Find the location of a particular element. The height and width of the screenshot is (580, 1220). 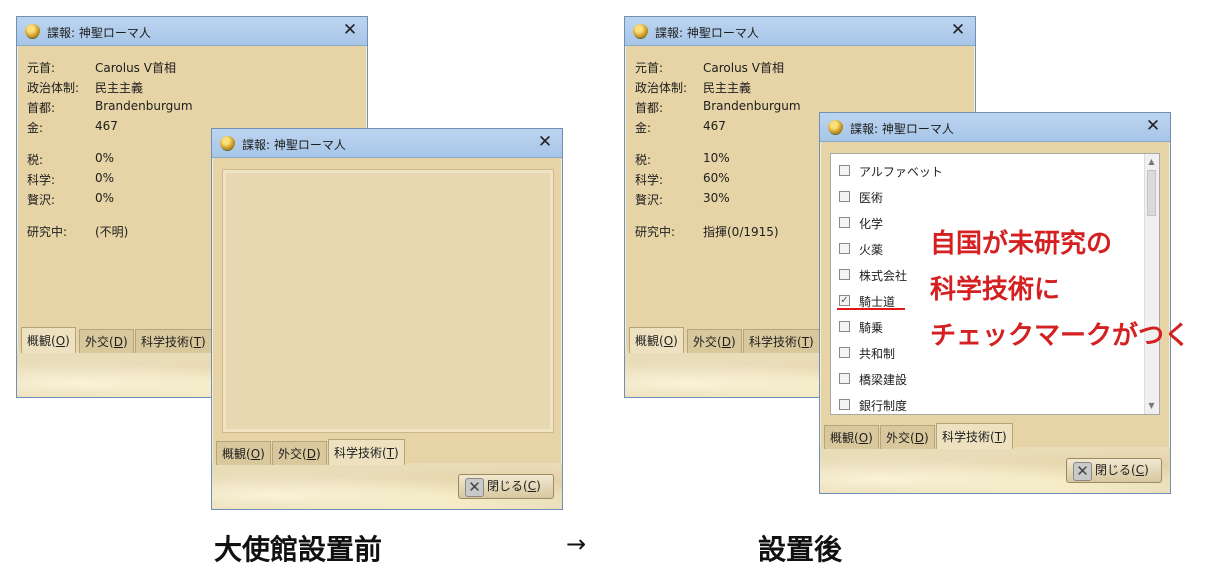

tech-name: 医術 is located at coordinates (871, 198).